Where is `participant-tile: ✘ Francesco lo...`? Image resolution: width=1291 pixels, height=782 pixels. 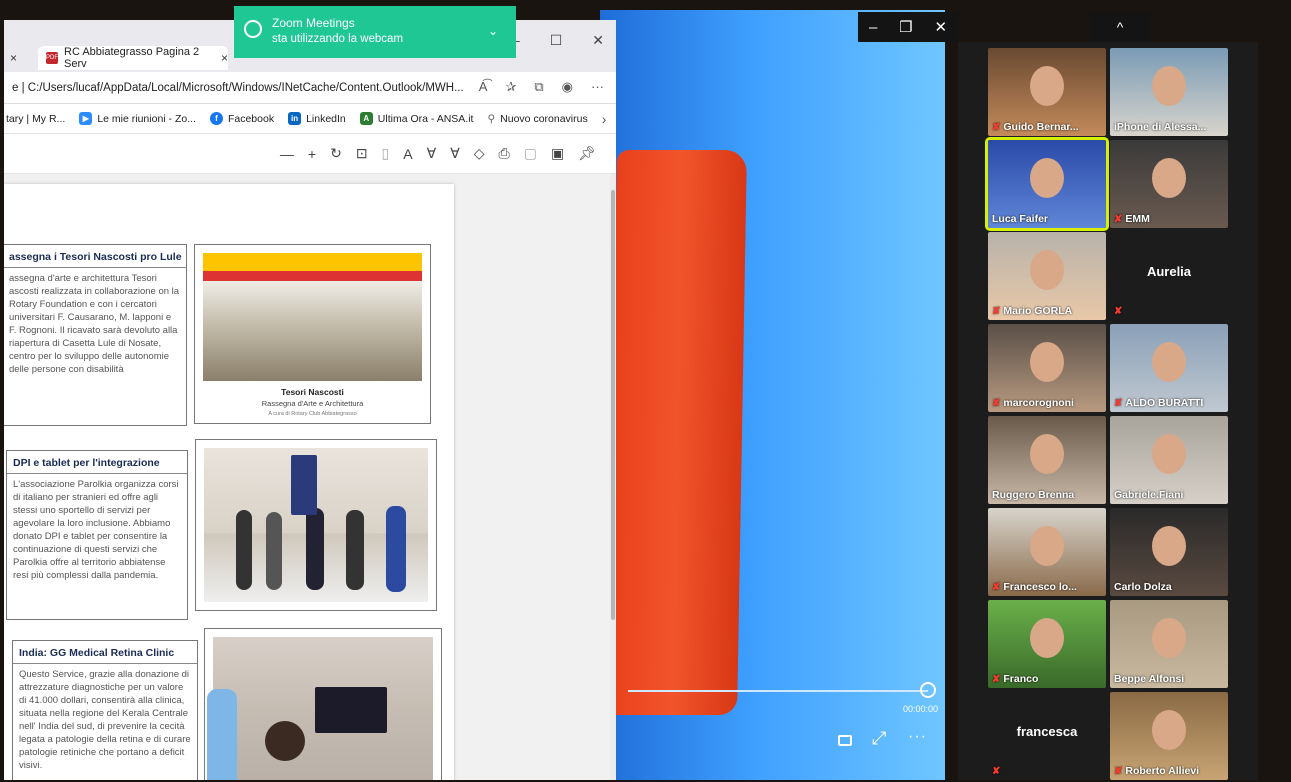 participant-tile: ✘ Francesco lo... is located at coordinates (1047, 552).